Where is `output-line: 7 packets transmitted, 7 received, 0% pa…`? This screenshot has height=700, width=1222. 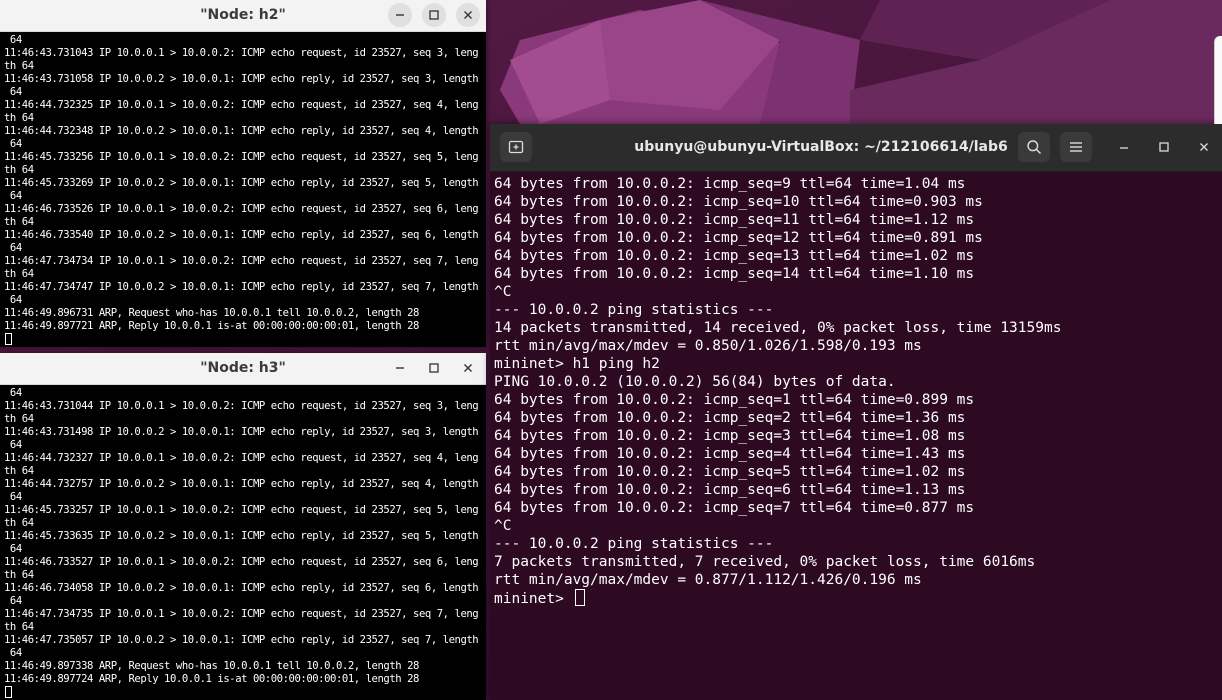 output-line: 7 packets transmitted, 7 received, 0% pa… is located at coordinates (765, 562).